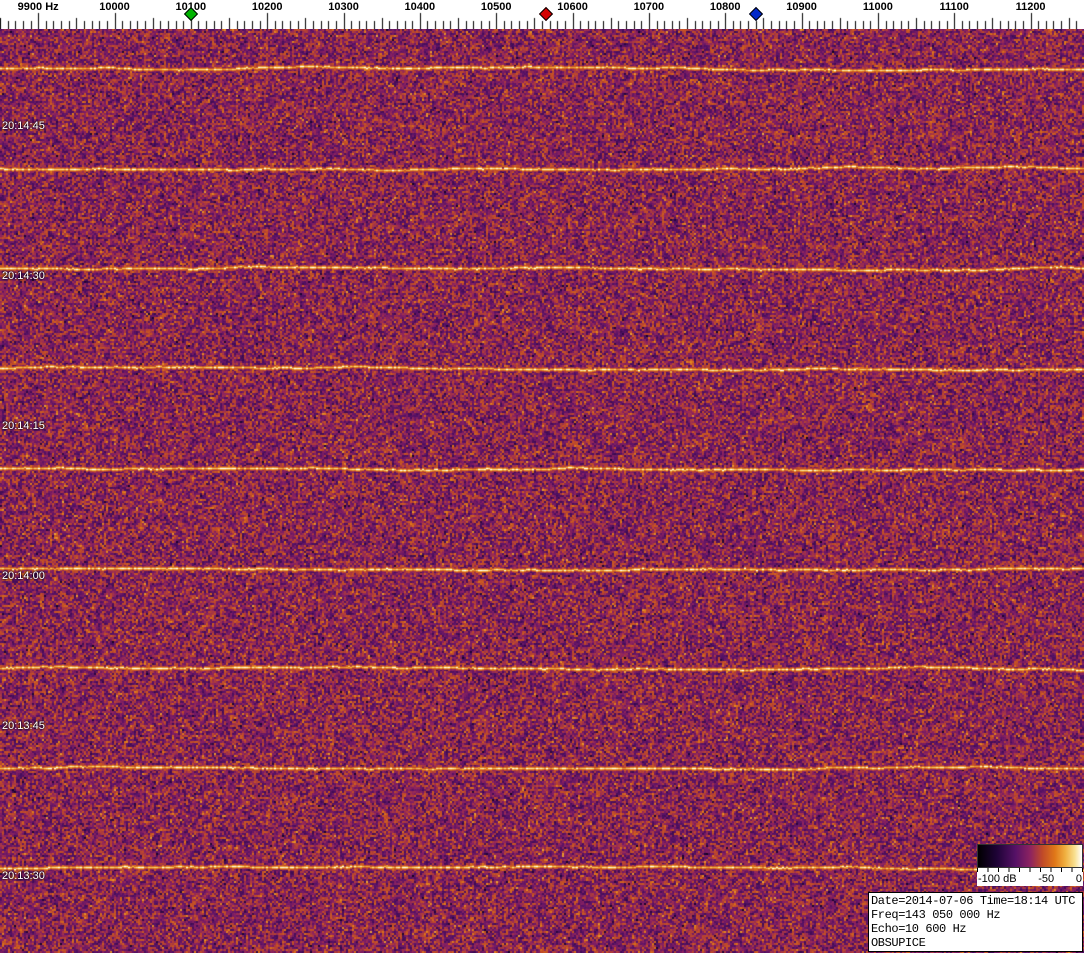 The image size is (1084, 953). What do you see at coordinates (23, 726) in the screenshot?
I see `time-tick-label: 20:13:45` at bounding box center [23, 726].